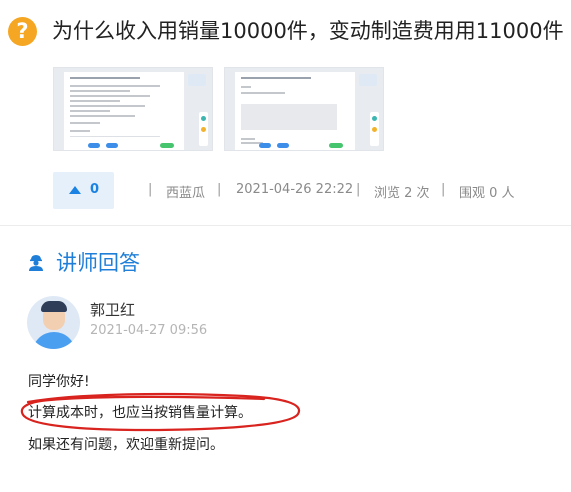 Image resolution: width=571 pixels, height=492 pixels. Describe the element at coordinates (36, 263) in the screenshot. I see `lecturer-icon` at that location.